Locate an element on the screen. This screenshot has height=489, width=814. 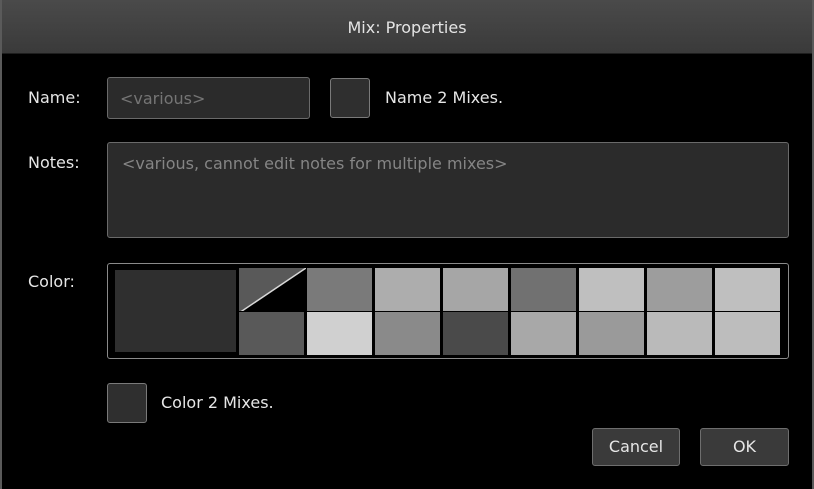
color-mixes-label: Color 2 Mixes. is located at coordinates (217, 402).